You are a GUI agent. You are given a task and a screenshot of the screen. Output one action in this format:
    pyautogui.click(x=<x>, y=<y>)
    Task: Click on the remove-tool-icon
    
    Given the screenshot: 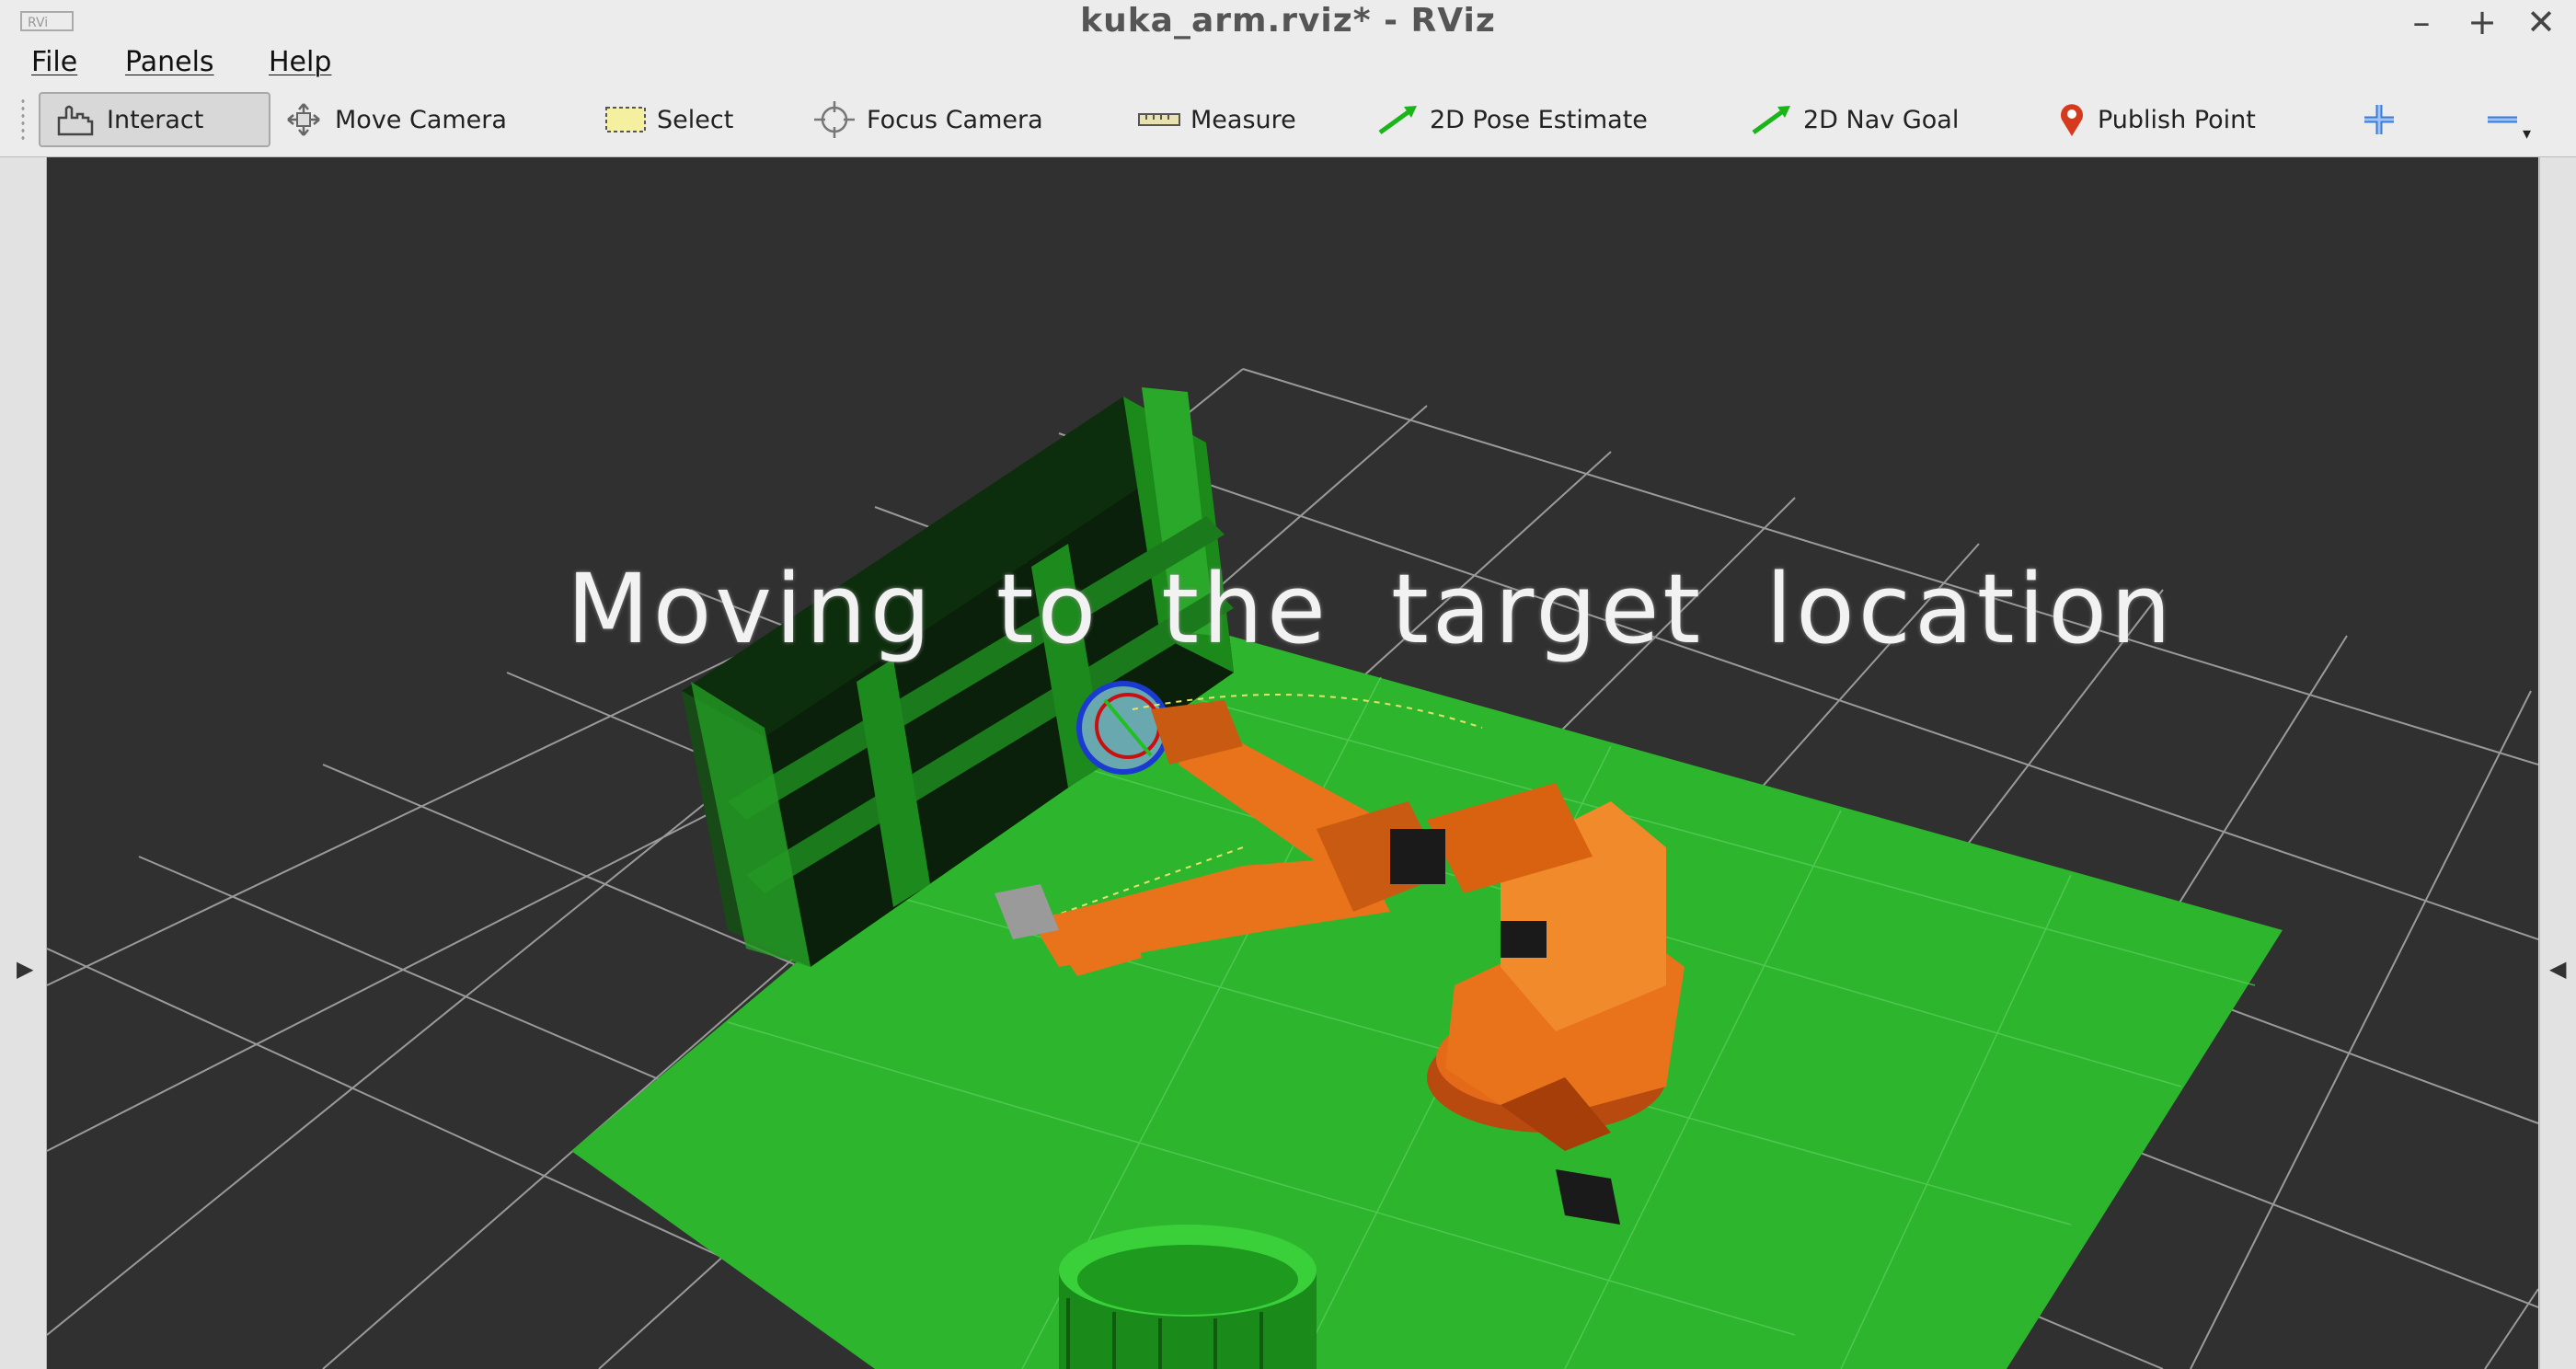 What is the action you would take?
    pyautogui.click(x=2502, y=120)
    